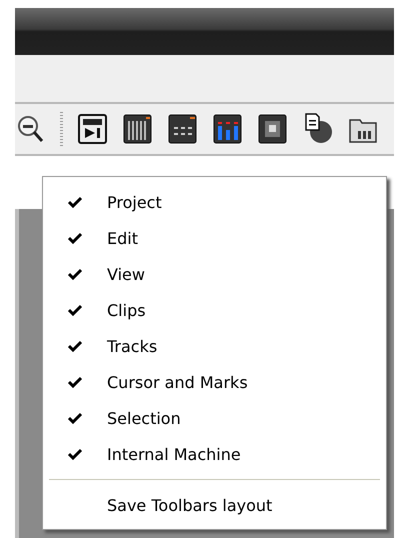 Image resolution: width=408 pixels, height=538 pixels. Describe the element at coordinates (122, 238) in the screenshot. I see `menu-item: Edit` at that location.